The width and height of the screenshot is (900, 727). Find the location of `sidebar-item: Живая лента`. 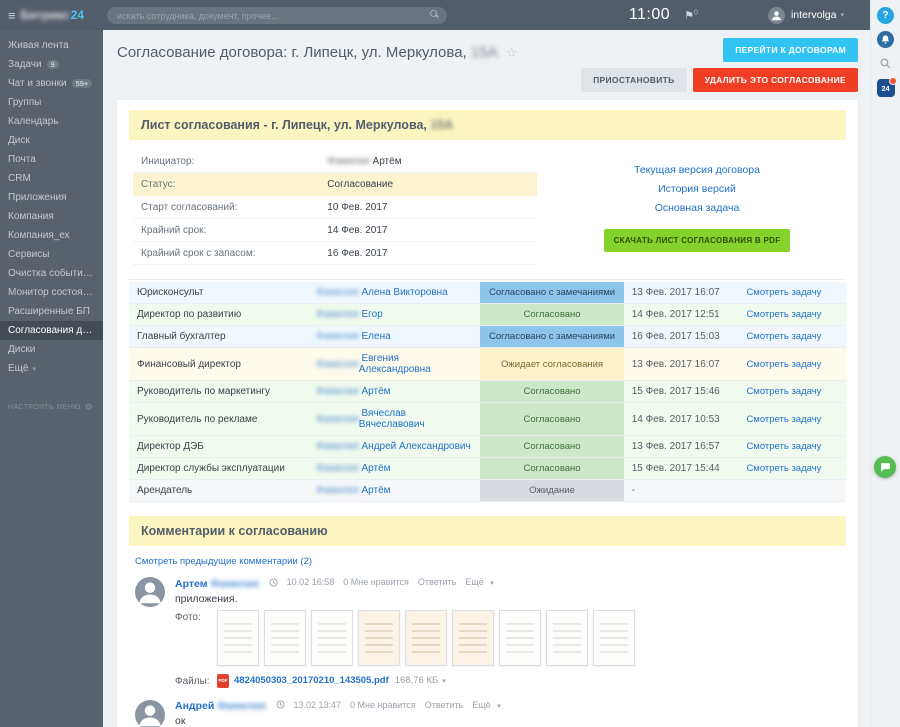

sidebar-item: Живая лента is located at coordinates (51, 45).